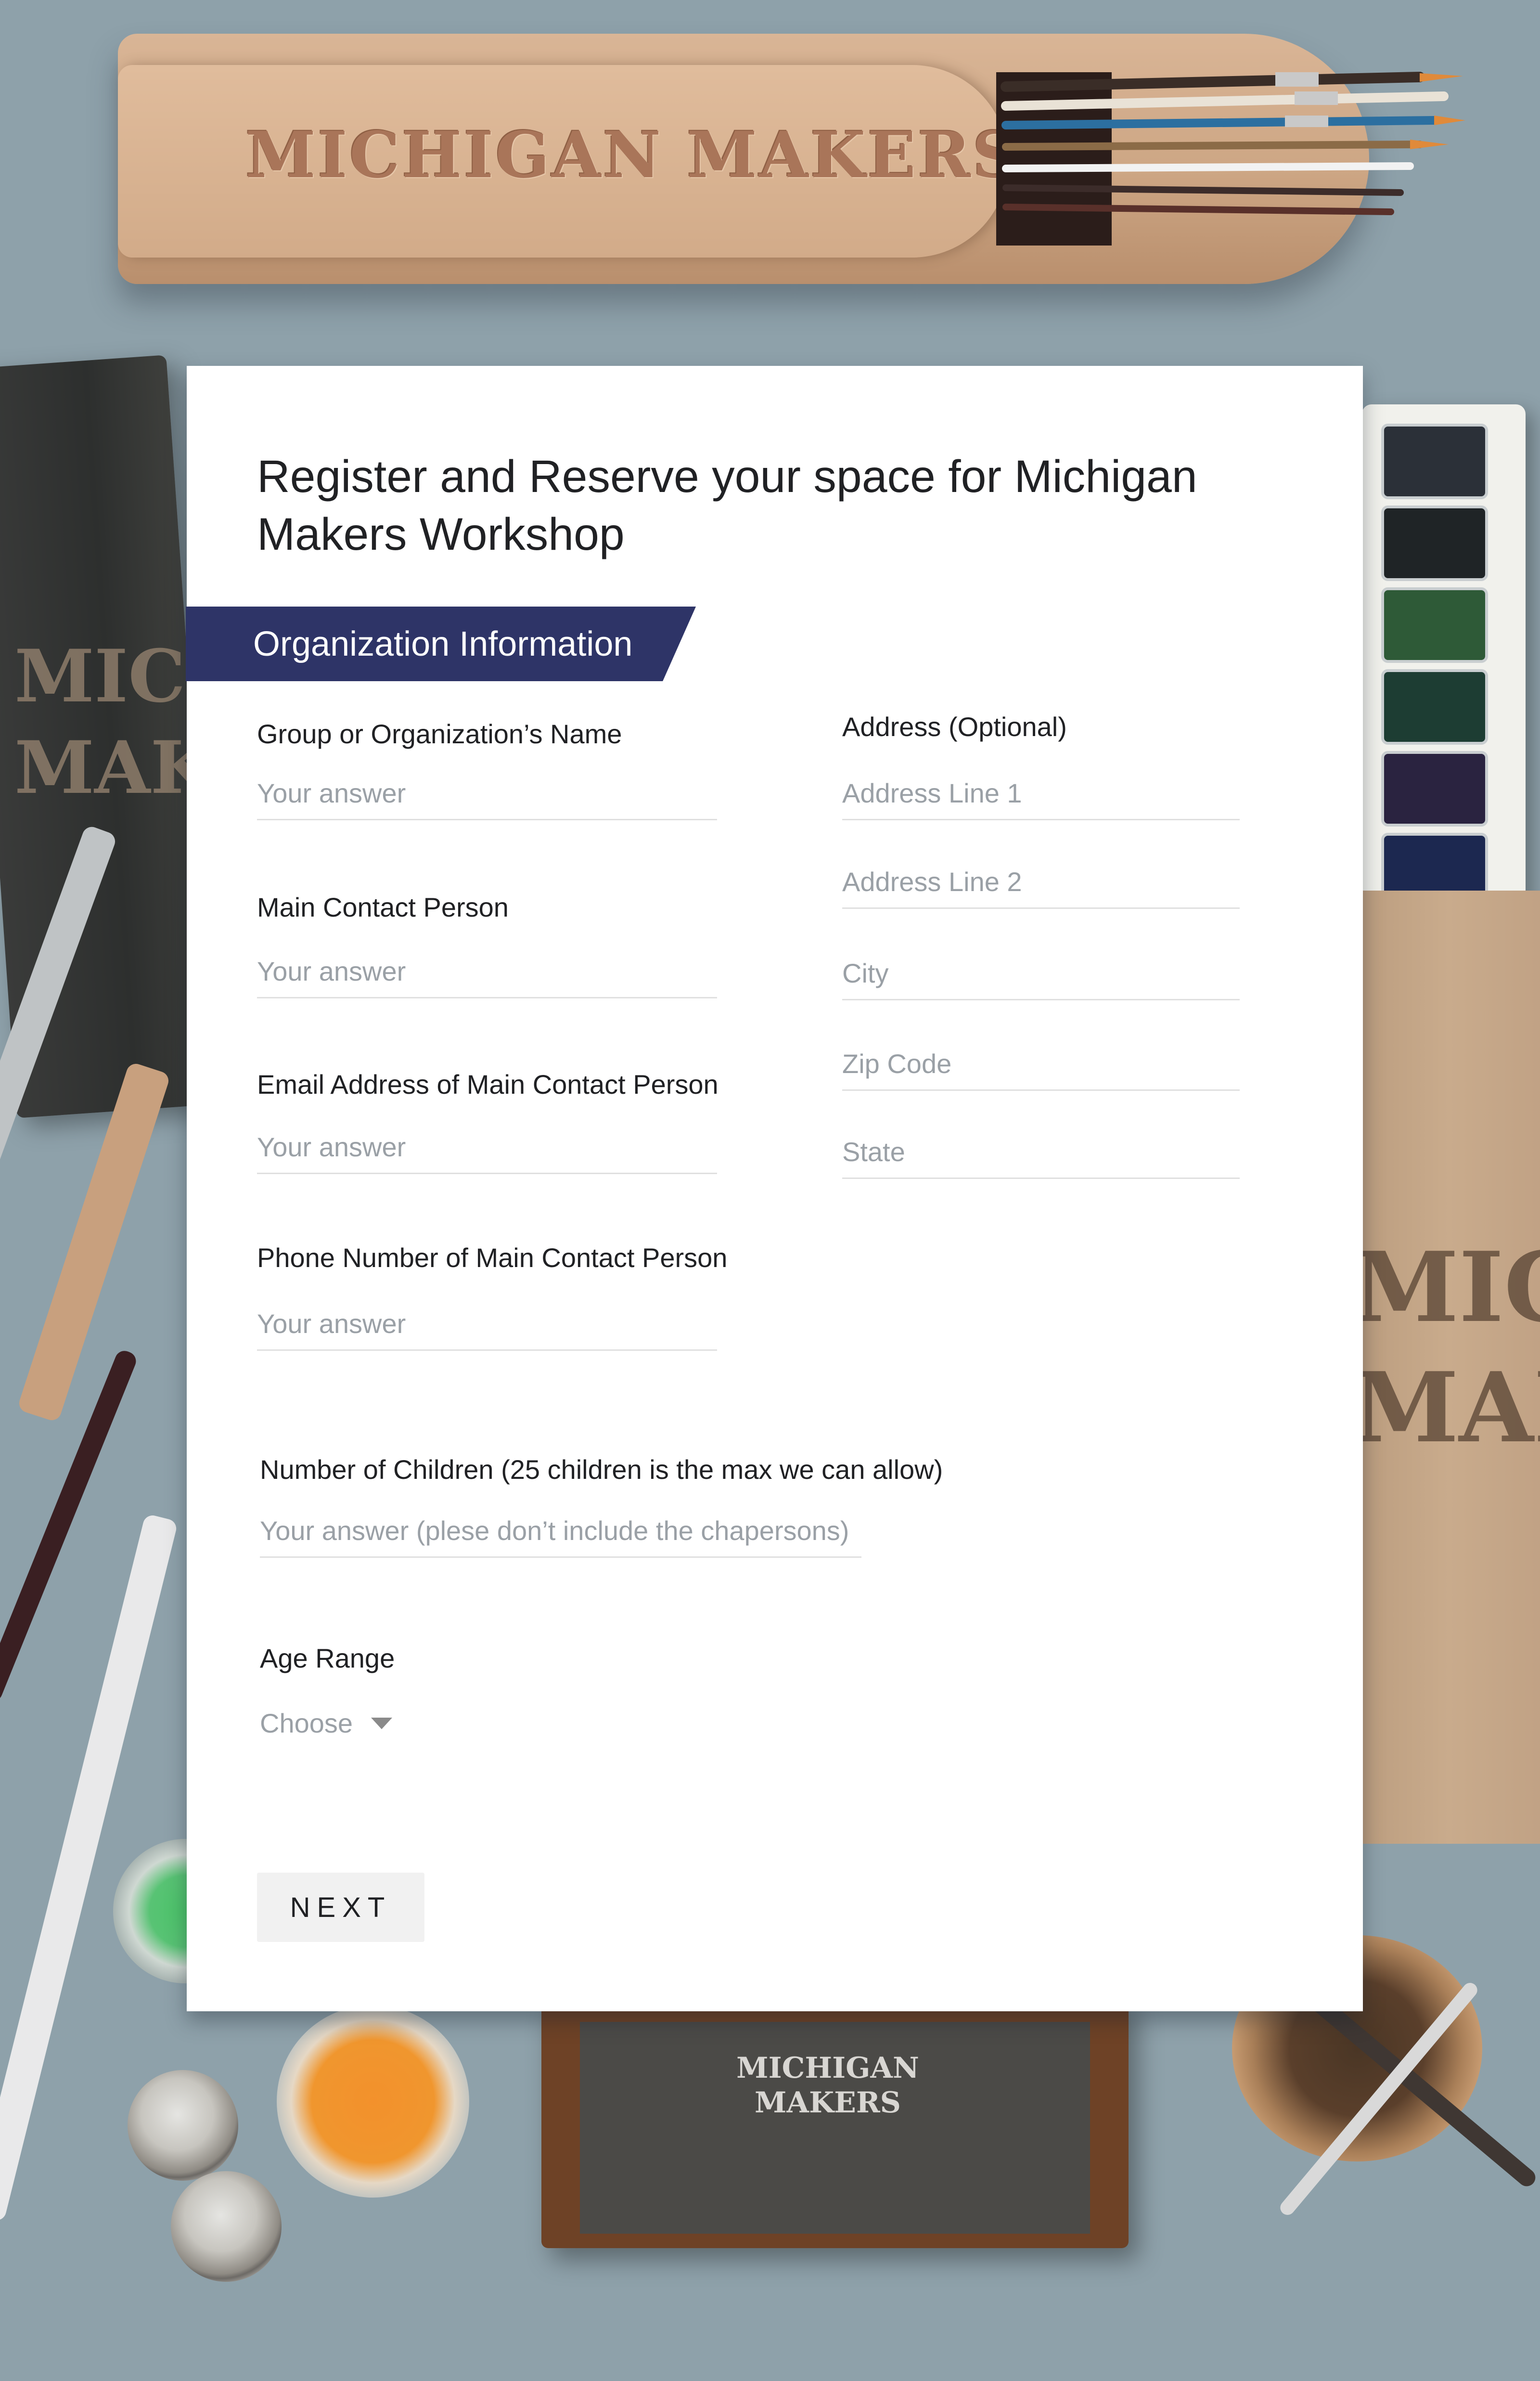  Describe the element at coordinates (1041, 1069) in the screenshot. I see `zip-code-input: Zip Code` at that location.